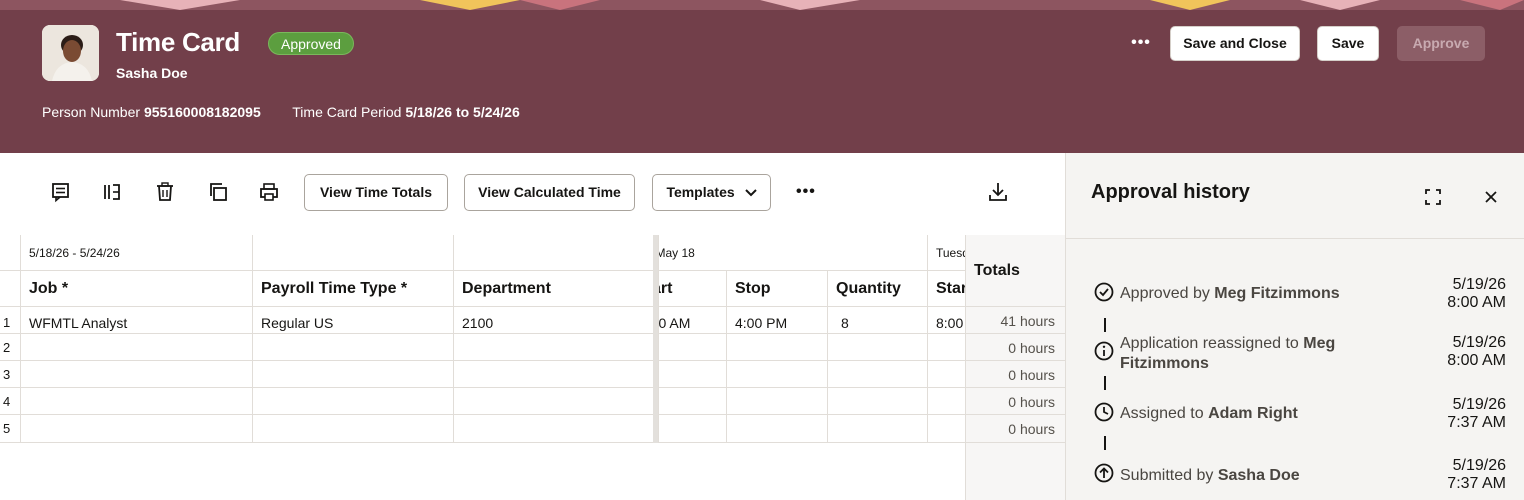  I want to click on cell-stop: 4:00 PM, so click(761, 323).